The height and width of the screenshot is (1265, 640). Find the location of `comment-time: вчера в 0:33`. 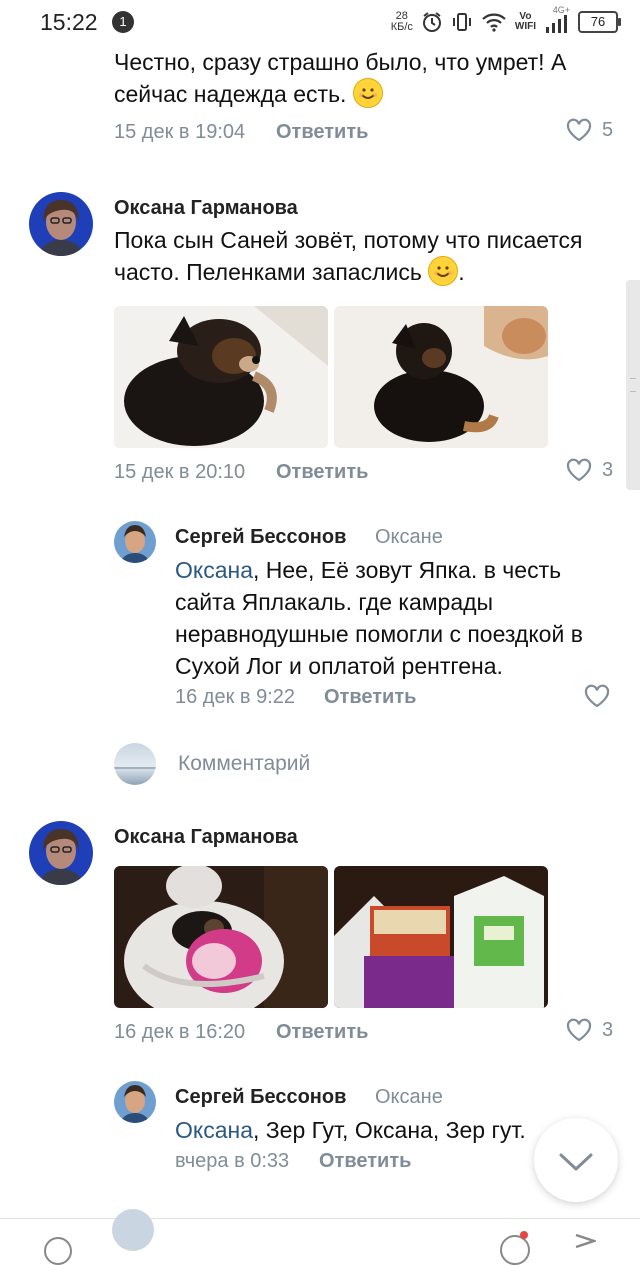

comment-time: вчера в 0:33 is located at coordinates (232, 1161).